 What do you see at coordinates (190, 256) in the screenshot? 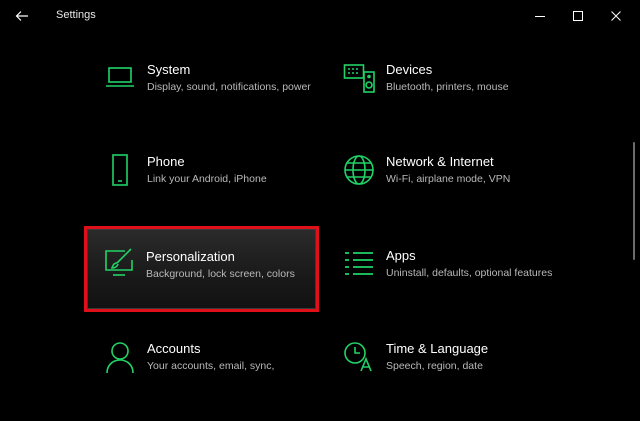
I see `tile-name: Personalization` at bounding box center [190, 256].